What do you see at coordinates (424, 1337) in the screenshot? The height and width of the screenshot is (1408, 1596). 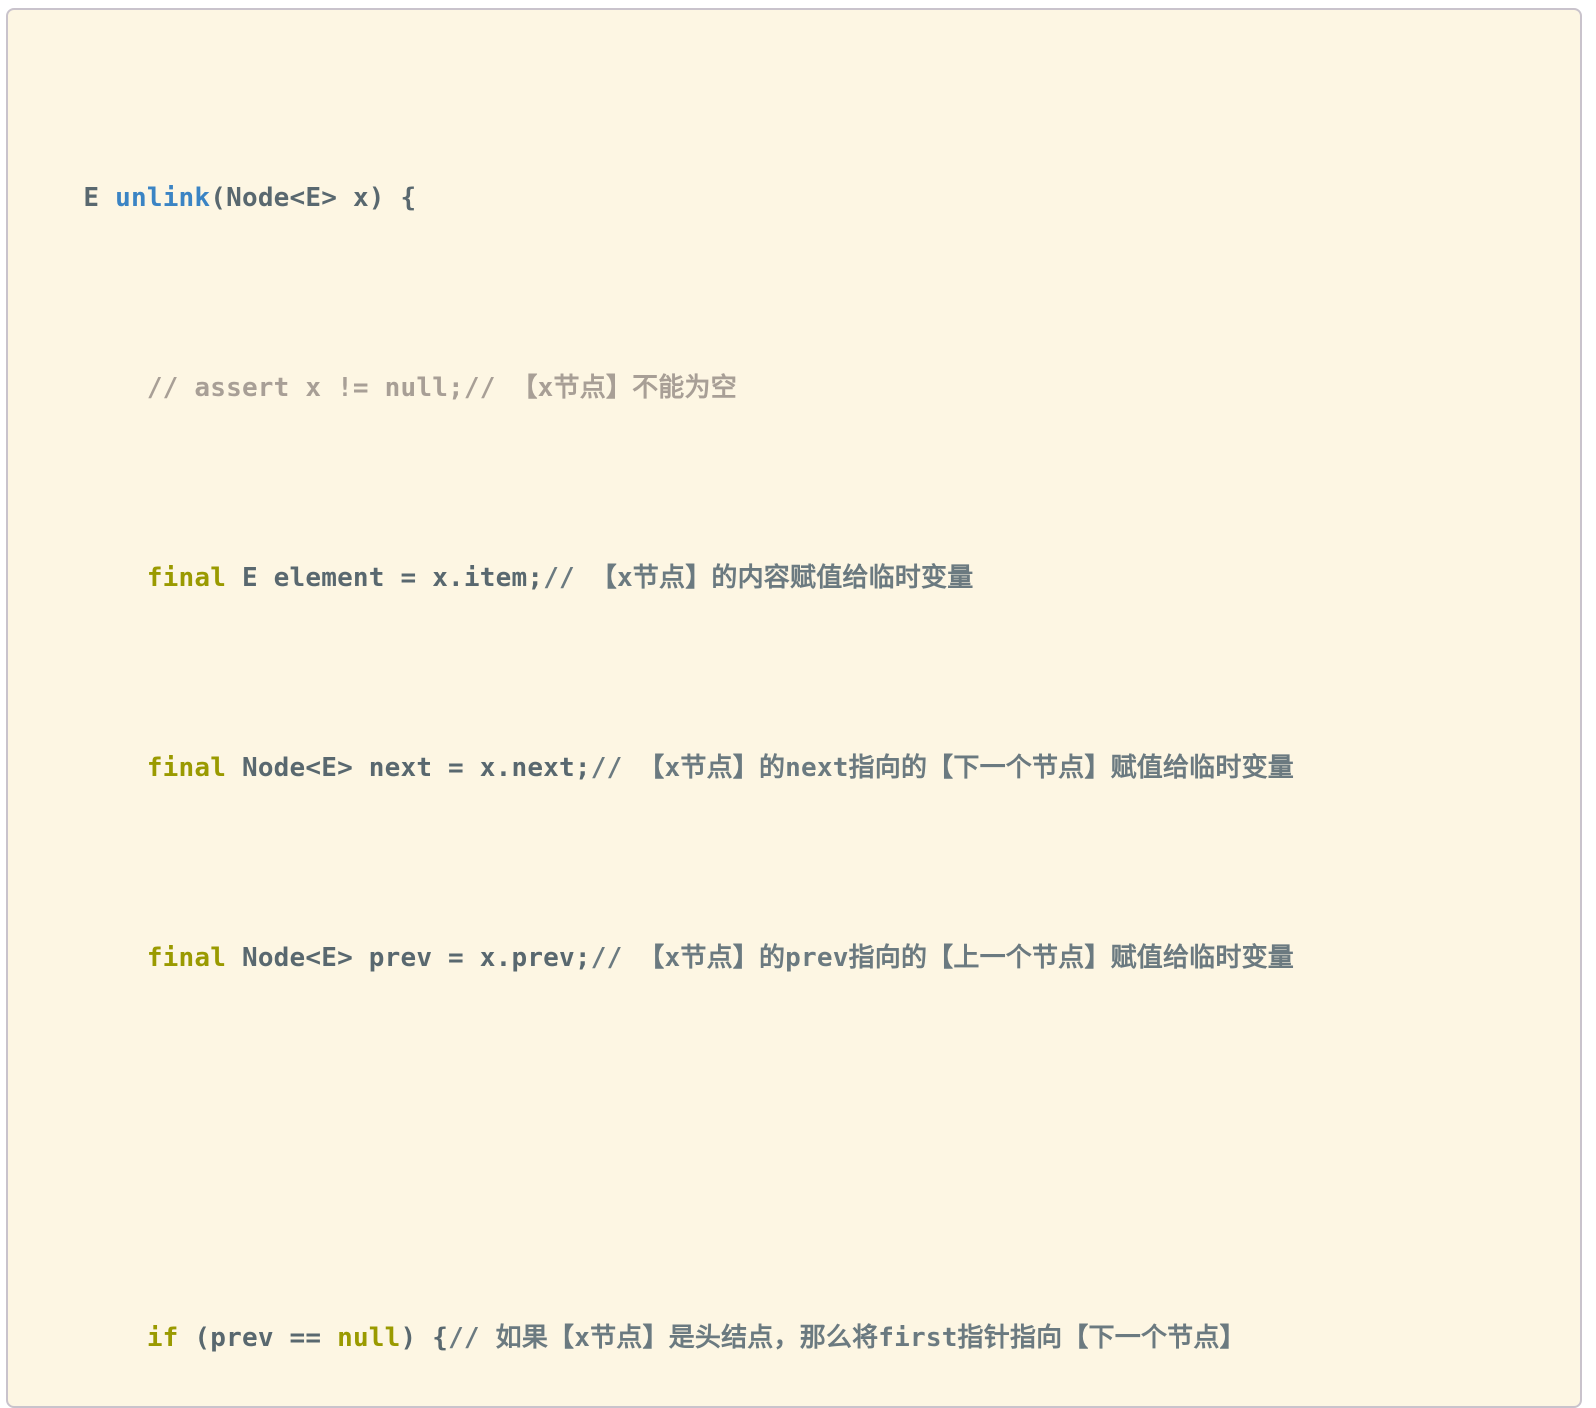 I see `code-text: ) {` at bounding box center [424, 1337].